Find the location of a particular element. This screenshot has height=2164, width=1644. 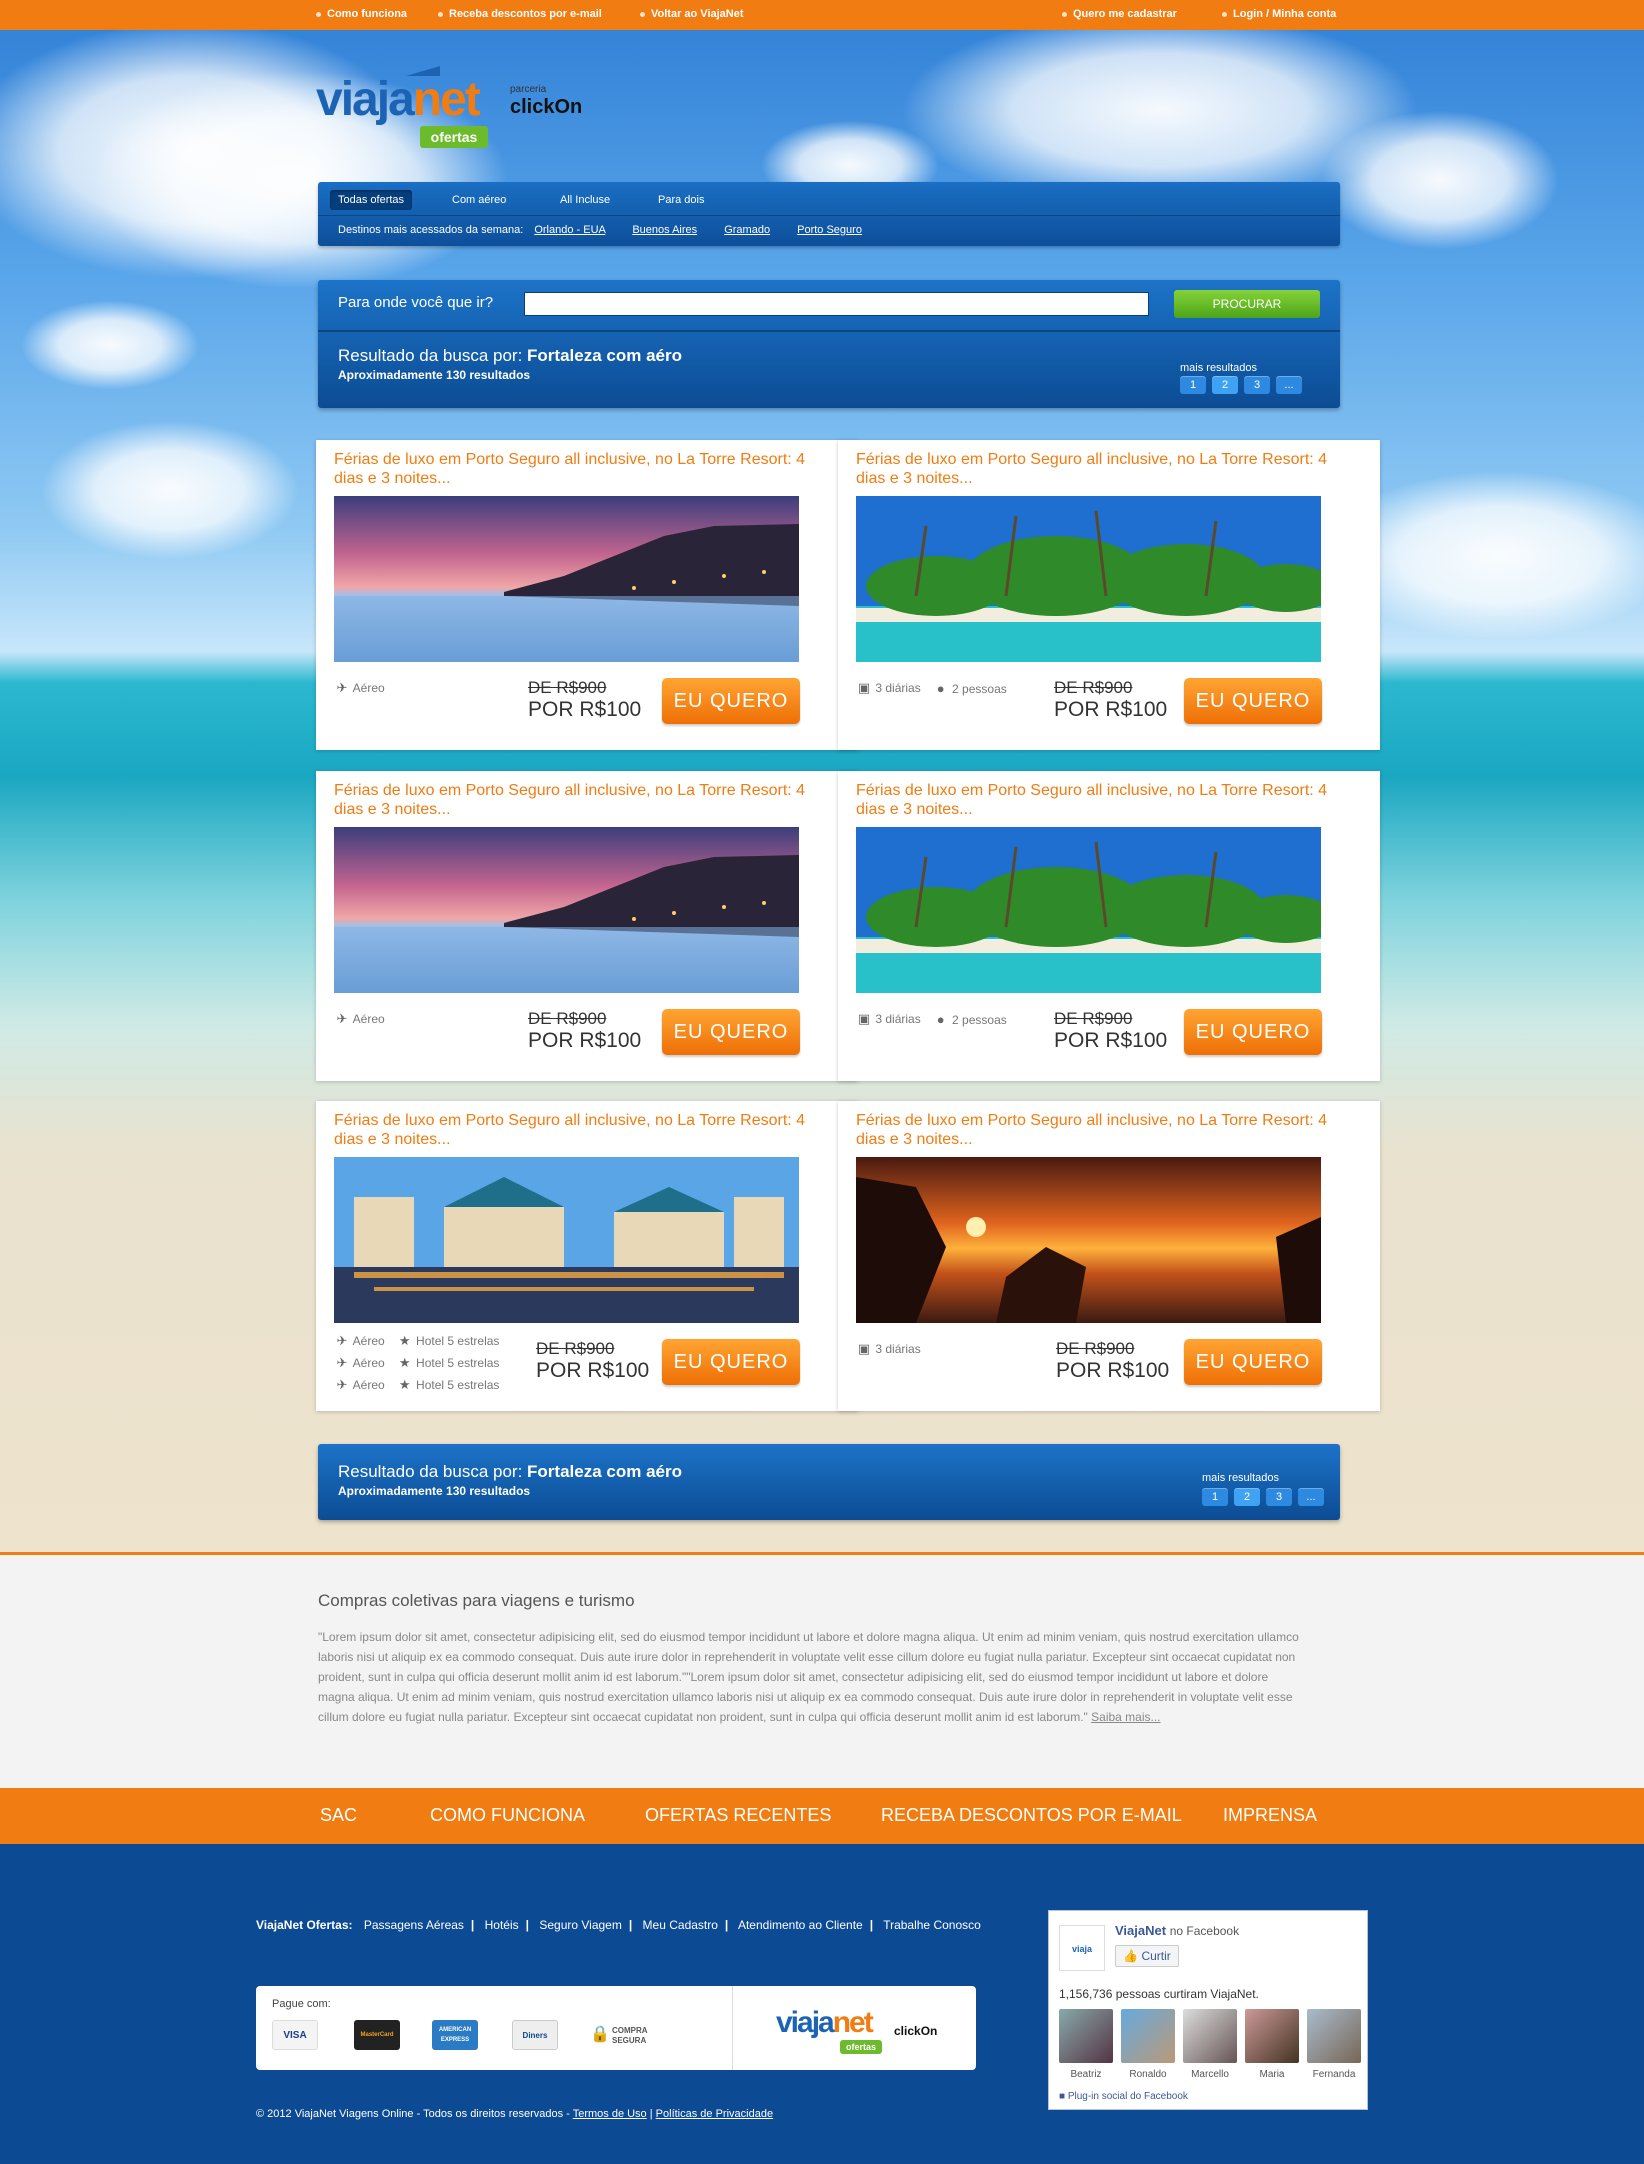

lock-icon: 🔒 is located at coordinates (600, 2034).